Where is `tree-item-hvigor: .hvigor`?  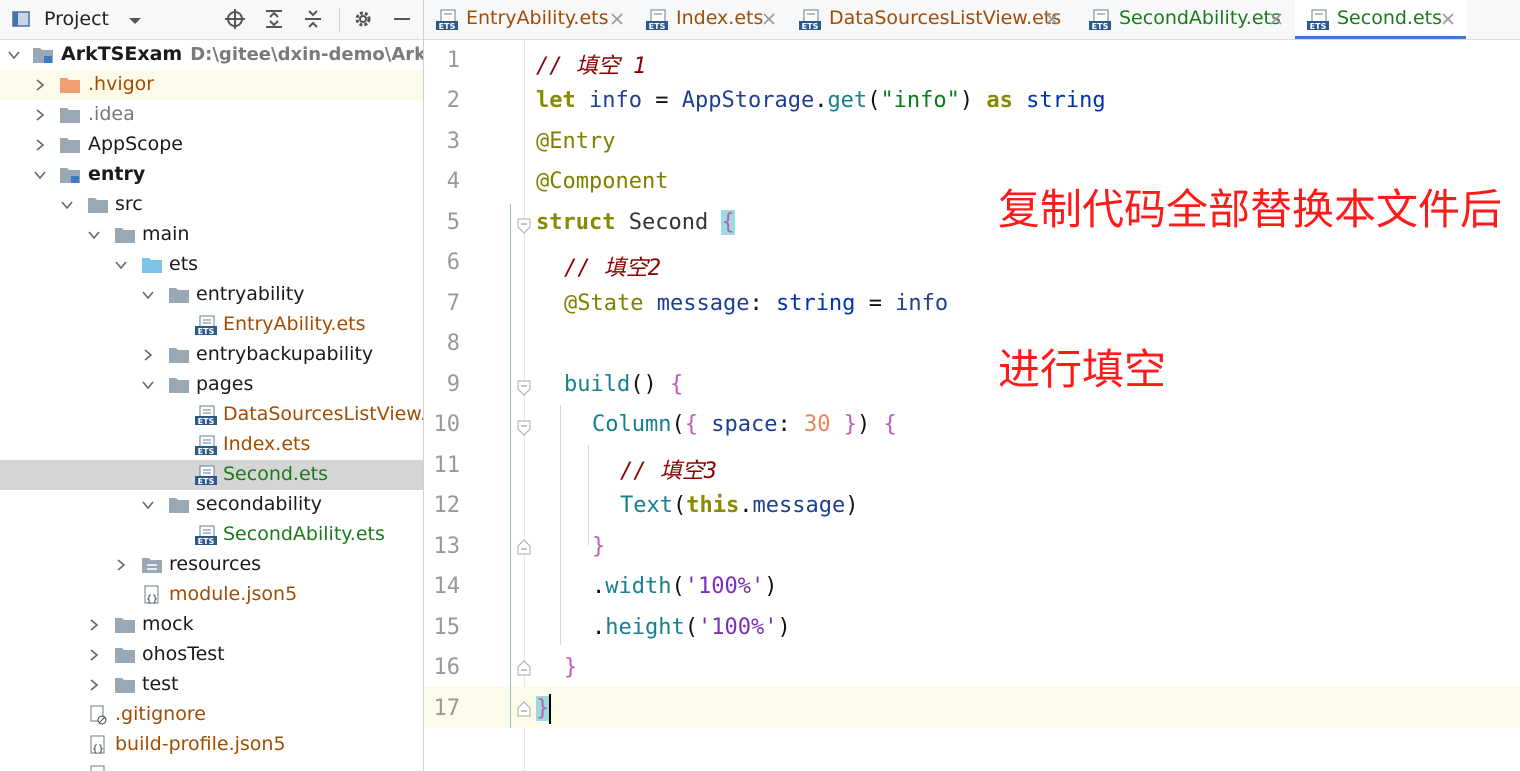 tree-item-hvigor: .hvigor is located at coordinates (211, 85).